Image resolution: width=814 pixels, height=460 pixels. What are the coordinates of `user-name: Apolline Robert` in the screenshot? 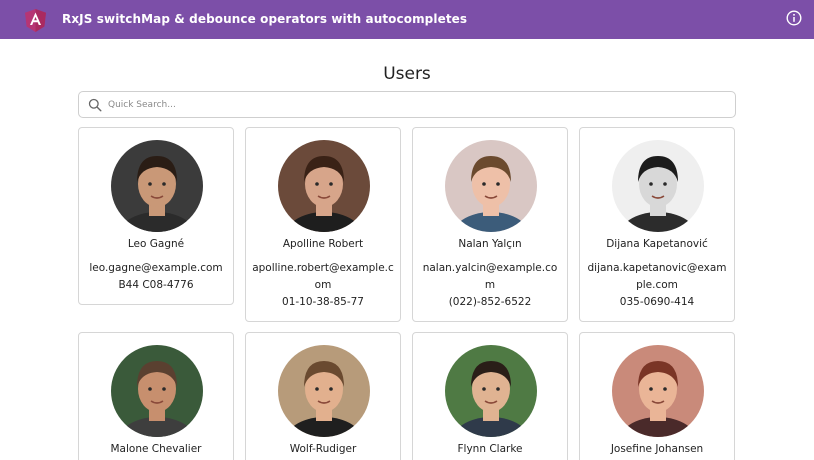 It's located at (323, 244).